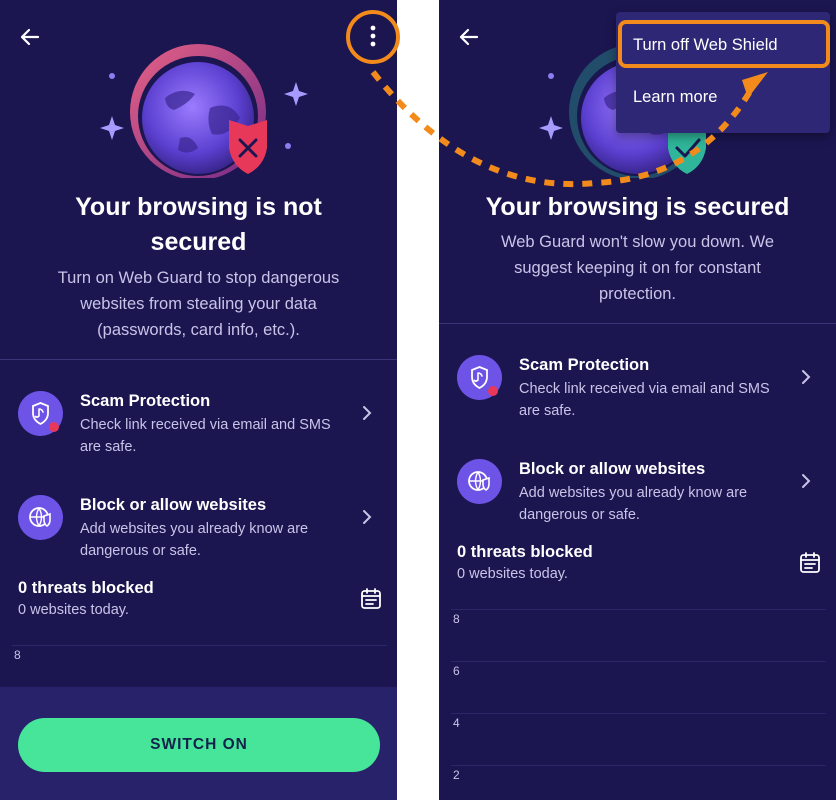 The height and width of the screenshot is (800, 836). What do you see at coordinates (675, 97) in the screenshot?
I see `menu-item-label: Learn more` at bounding box center [675, 97].